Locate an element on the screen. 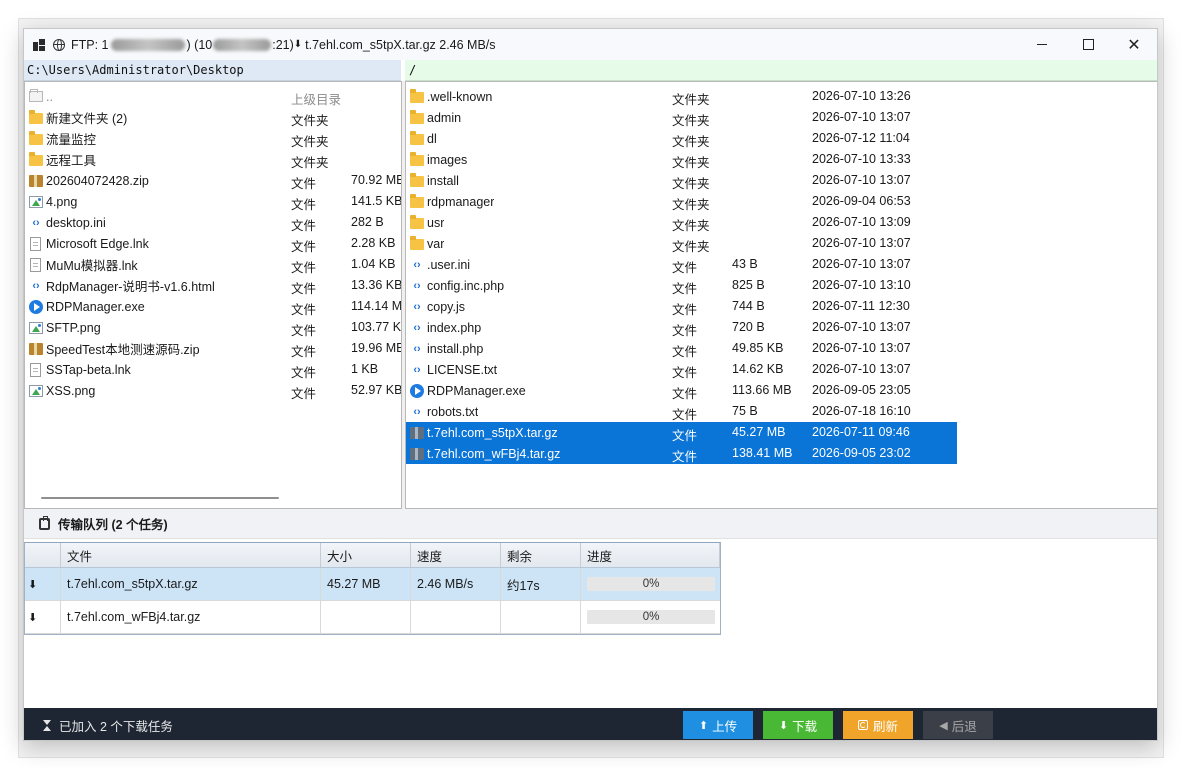  file-row: desktop.ini 文件 282 B is located at coordinates (213, 222).